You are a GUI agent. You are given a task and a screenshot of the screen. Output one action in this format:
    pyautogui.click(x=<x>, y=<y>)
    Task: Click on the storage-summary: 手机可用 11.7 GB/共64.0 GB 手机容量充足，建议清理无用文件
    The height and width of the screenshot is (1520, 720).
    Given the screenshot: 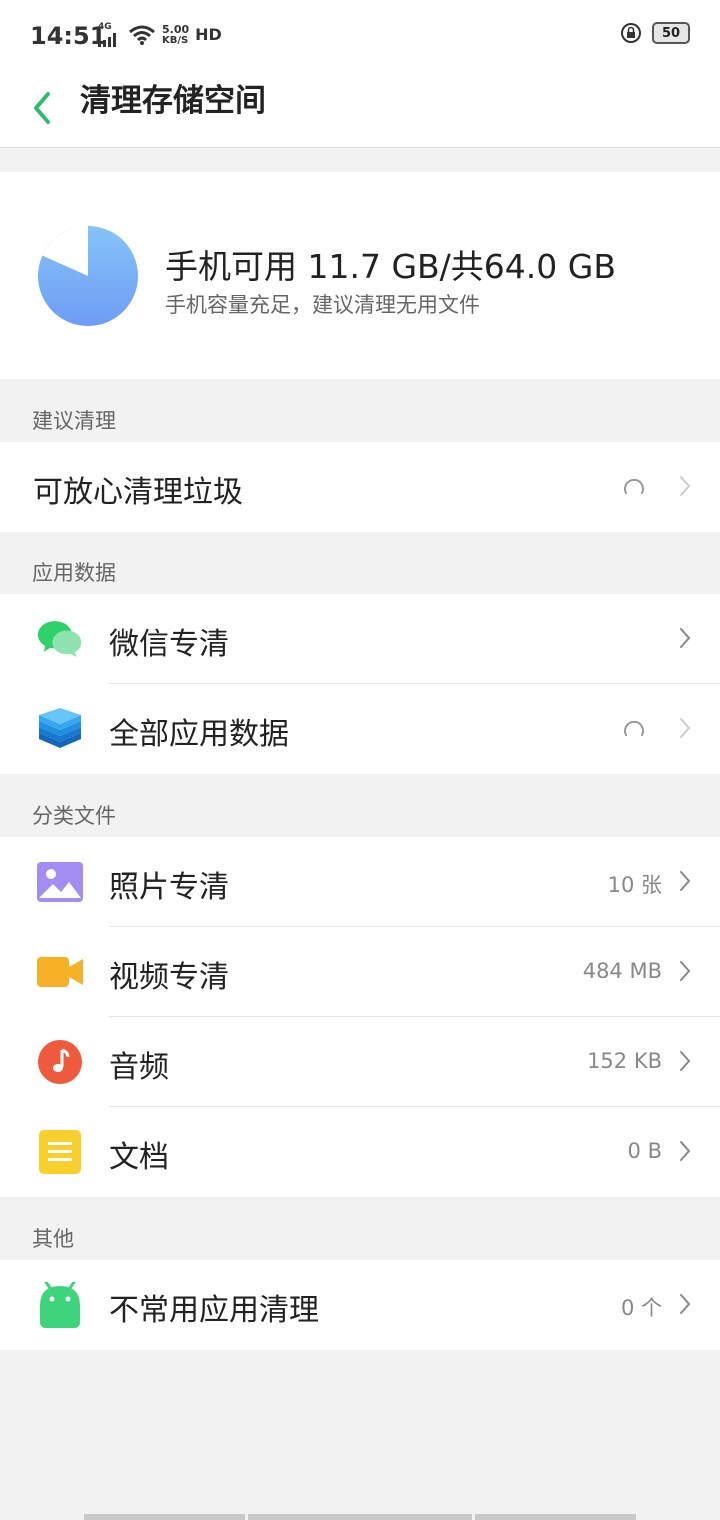 What is the action you would take?
    pyautogui.click(x=360, y=275)
    